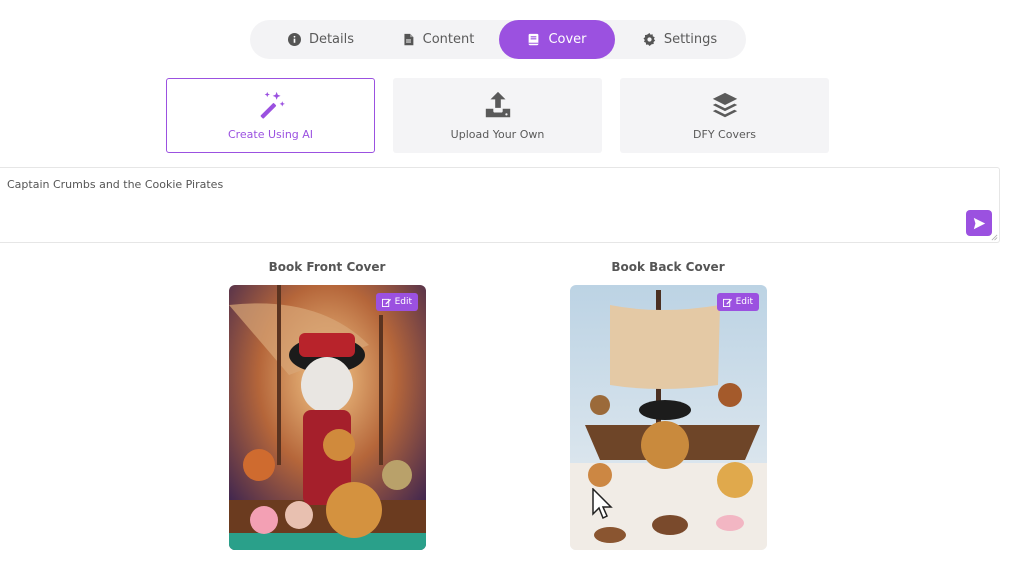  I want to click on upload-icon, so click(497, 104).